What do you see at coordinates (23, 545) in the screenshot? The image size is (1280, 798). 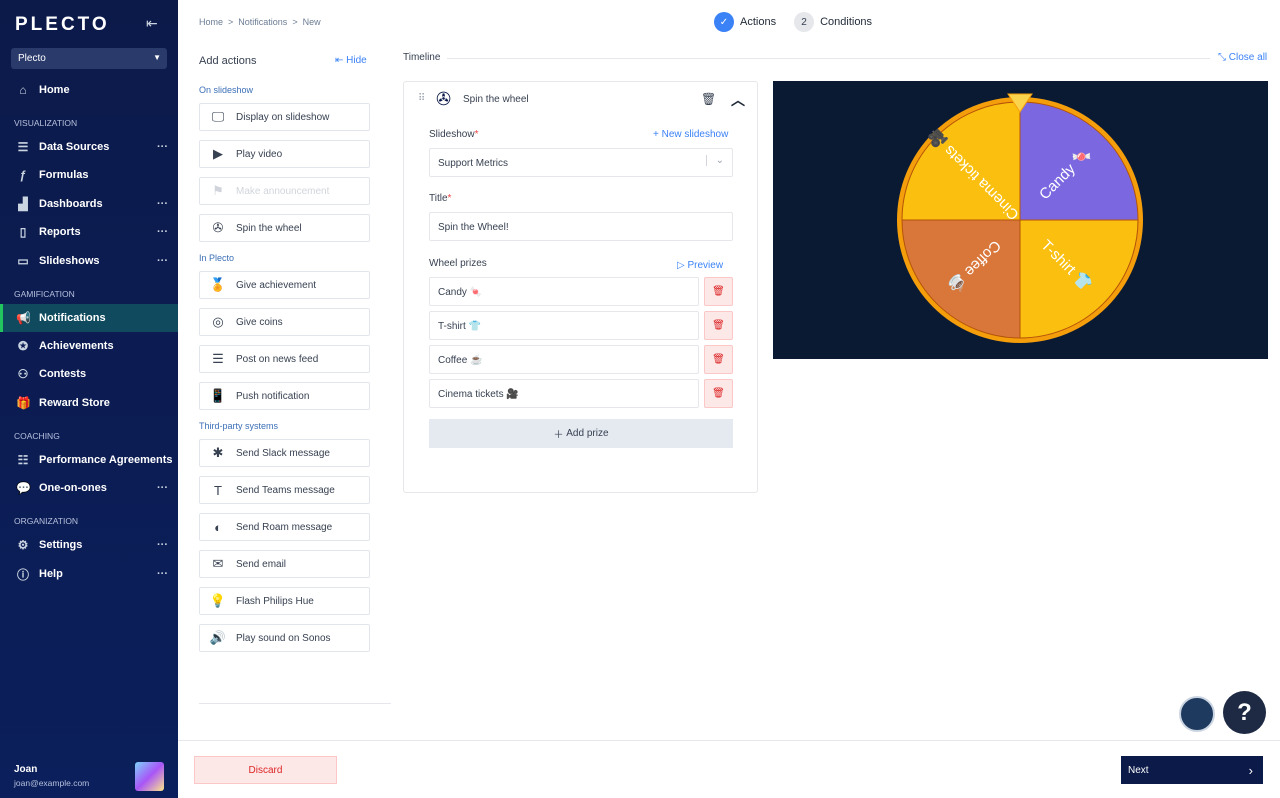 I see `gear-icon: ⚙` at bounding box center [23, 545].